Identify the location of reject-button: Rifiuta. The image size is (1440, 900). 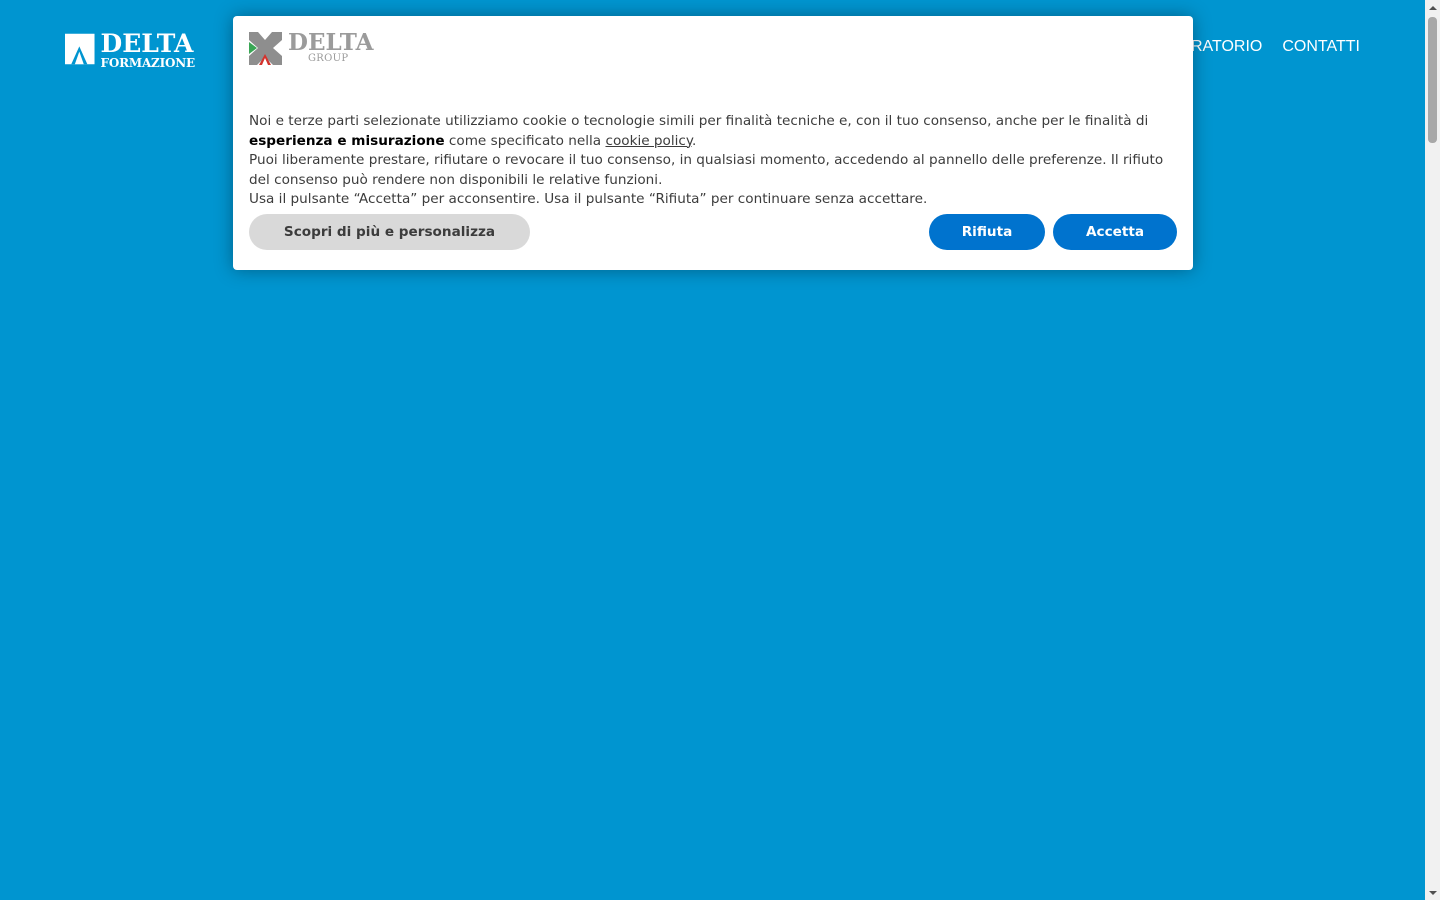
(987, 232).